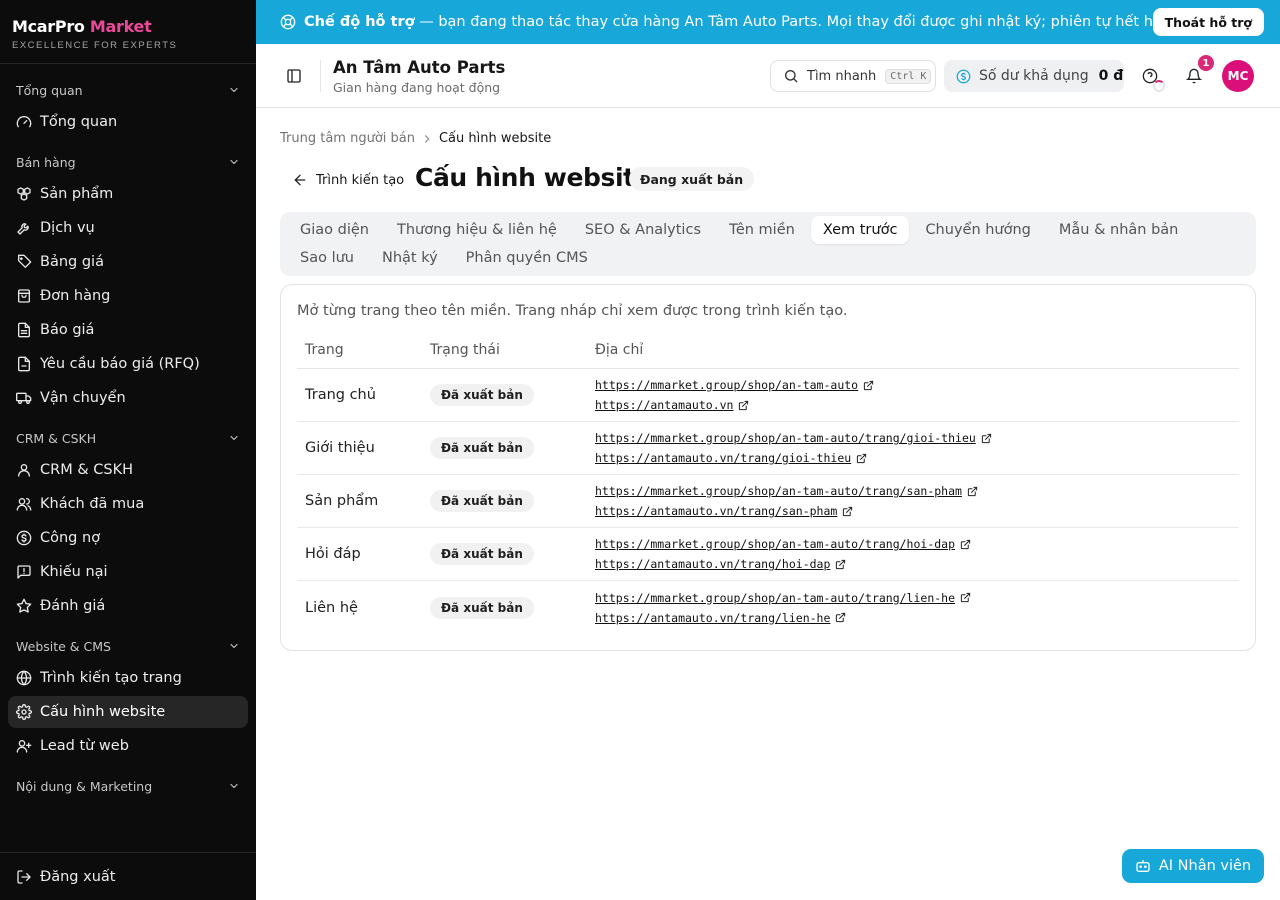 The width and height of the screenshot is (1280, 900). Describe the element at coordinates (1194, 76) in the screenshot. I see `bell-icon` at that location.